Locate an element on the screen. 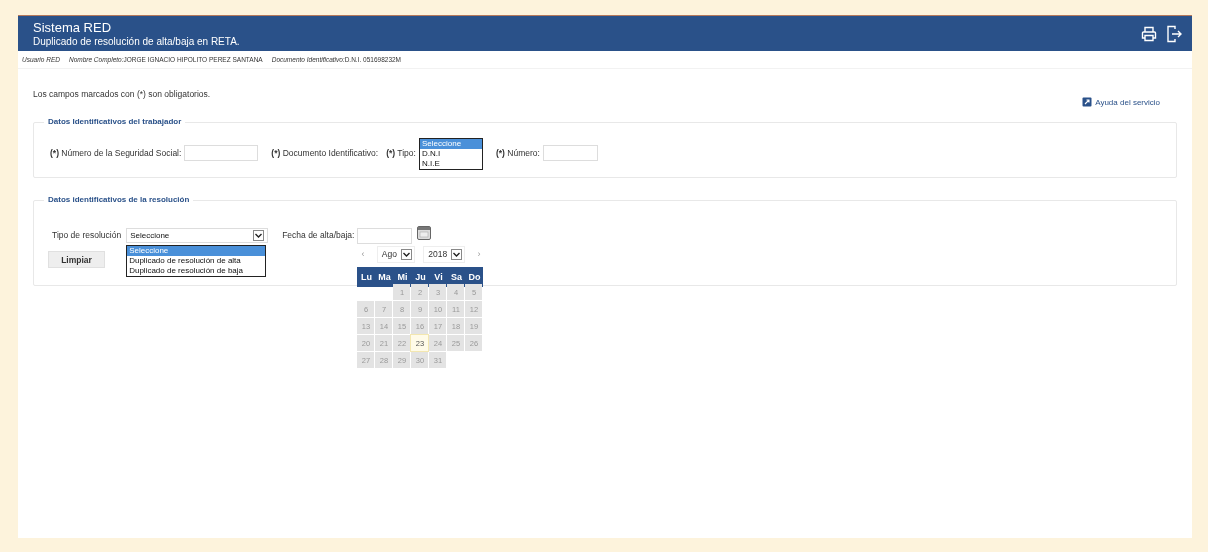 This screenshot has width=1208, height=552. weekday-header: Mi is located at coordinates (402, 277).